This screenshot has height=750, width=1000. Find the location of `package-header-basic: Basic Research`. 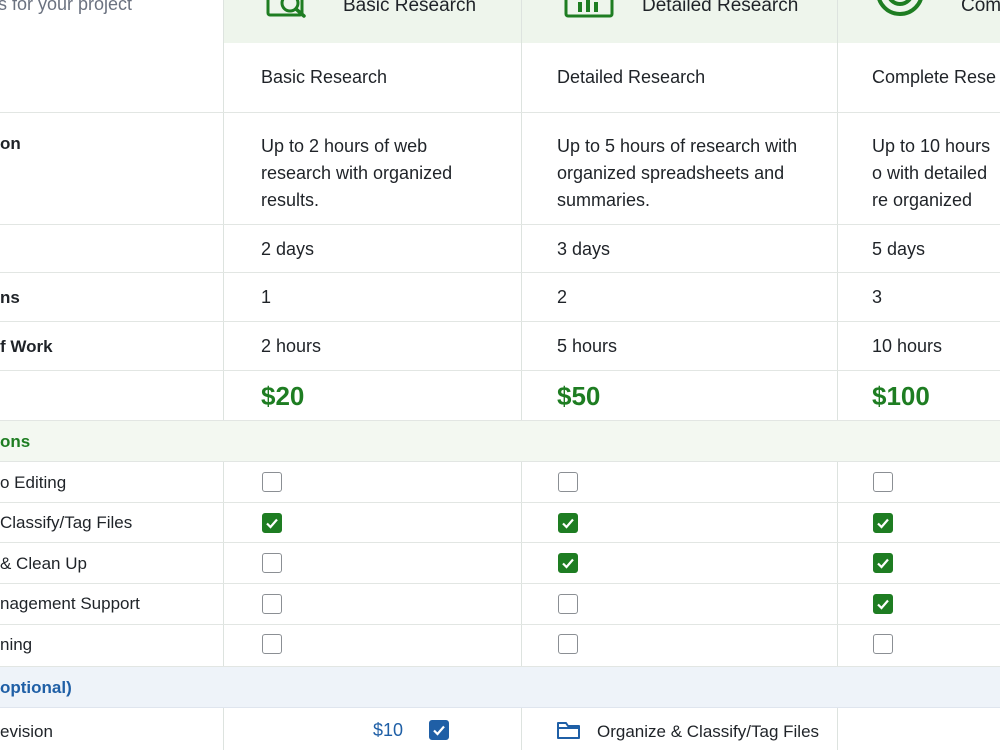

package-header-basic: Basic Research is located at coordinates (372, 21).